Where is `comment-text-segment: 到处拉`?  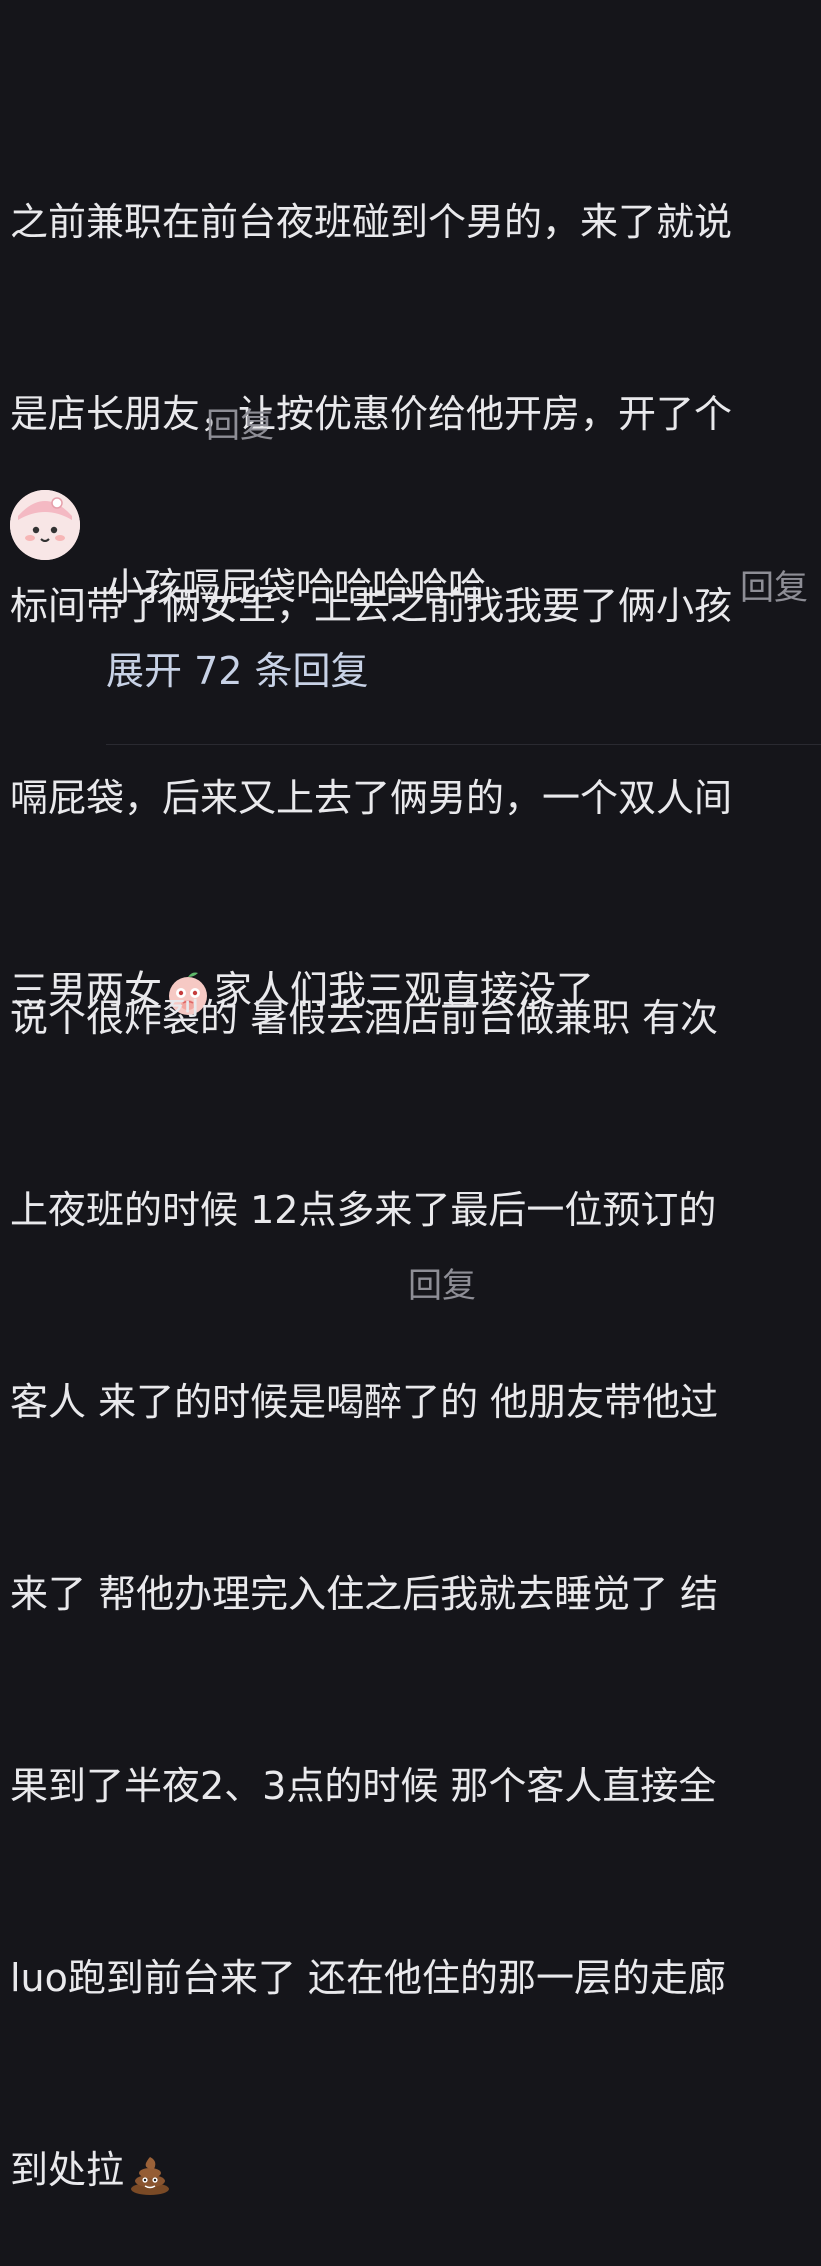 comment-text-segment: 到处拉 is located at coordinates (67, 2170).